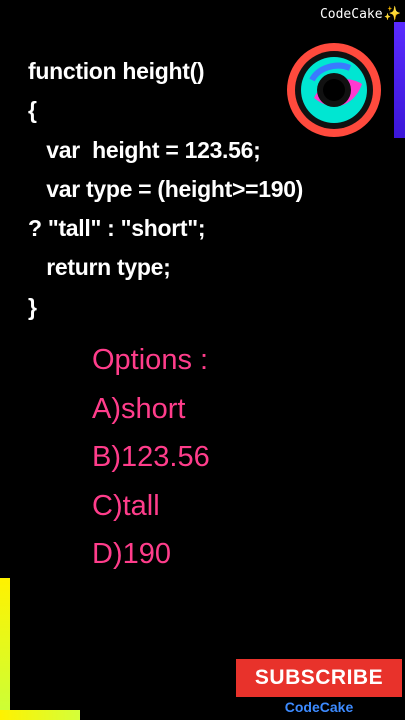 The image size is (405, 720). I want to click on decorative-frame-left, so click(5, 649).